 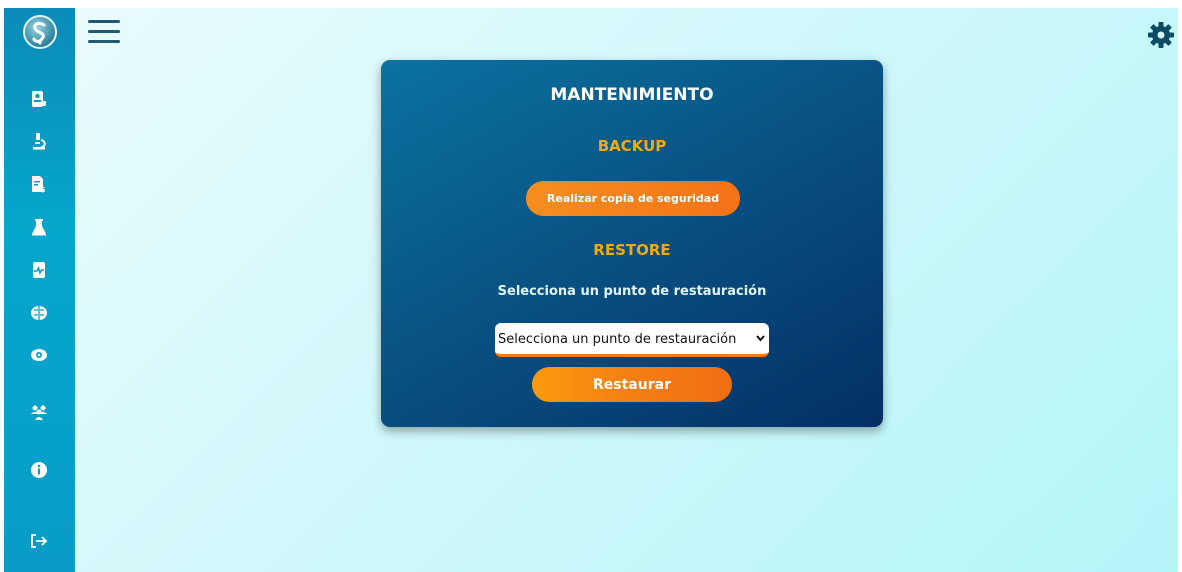 I want to click on sidebar-item-records, so click(x=39, y=270).